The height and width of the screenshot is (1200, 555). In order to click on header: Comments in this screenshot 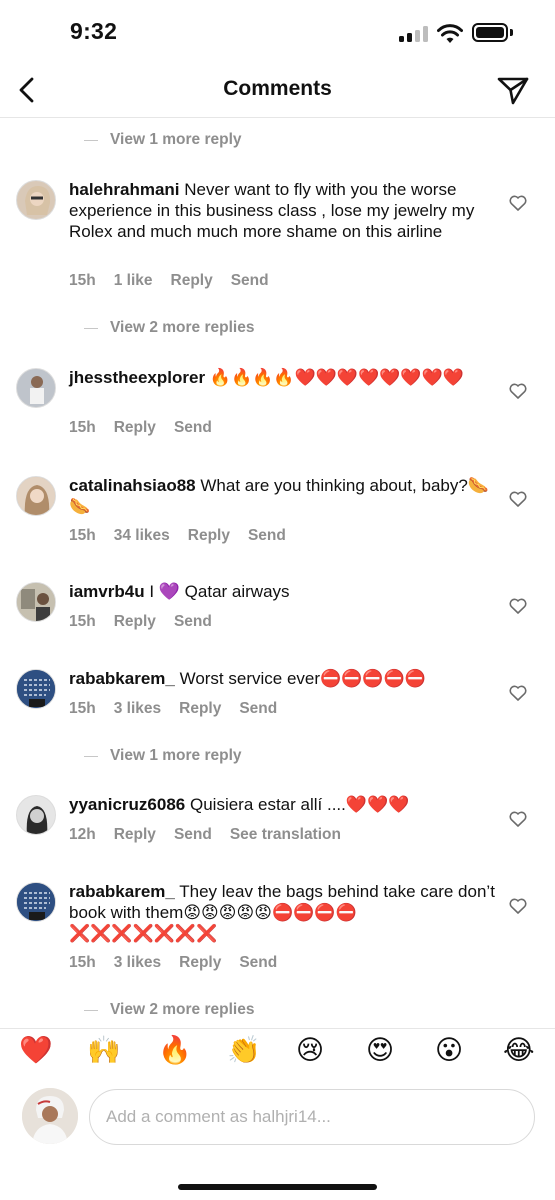, I will do `click(277, 92)`.